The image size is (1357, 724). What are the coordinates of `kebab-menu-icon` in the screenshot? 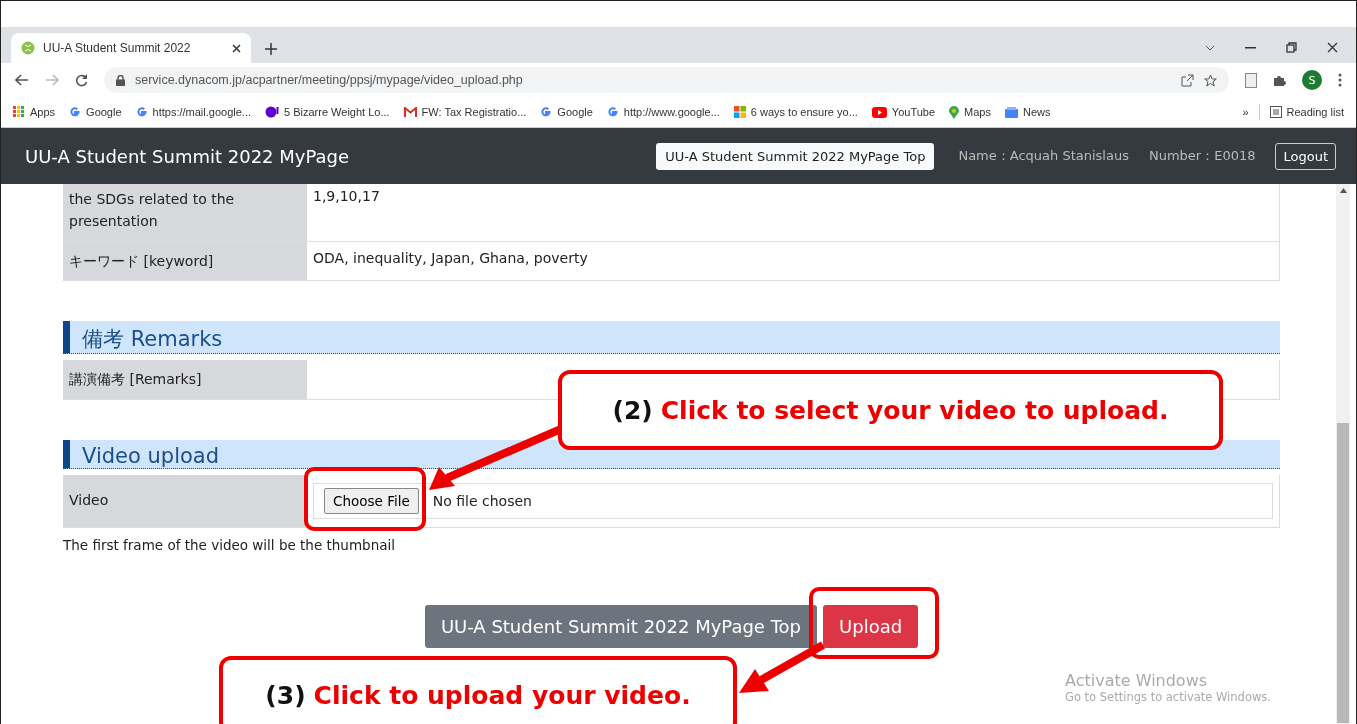 It's located at (1340, 80).